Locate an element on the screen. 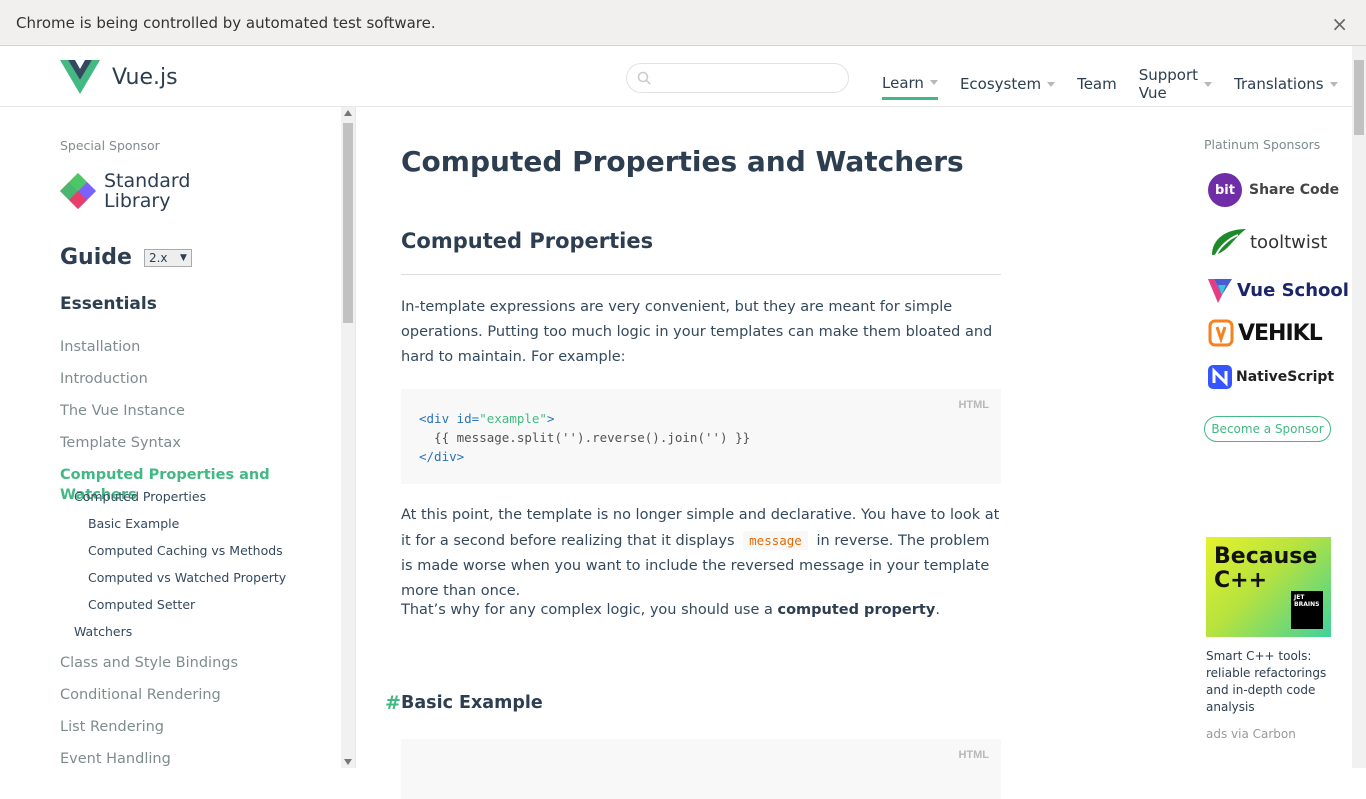 Image resolution: width=1366 pixels, height=799 pixels. scroll-down-arrow-icon is located at coordinates (348, 762).